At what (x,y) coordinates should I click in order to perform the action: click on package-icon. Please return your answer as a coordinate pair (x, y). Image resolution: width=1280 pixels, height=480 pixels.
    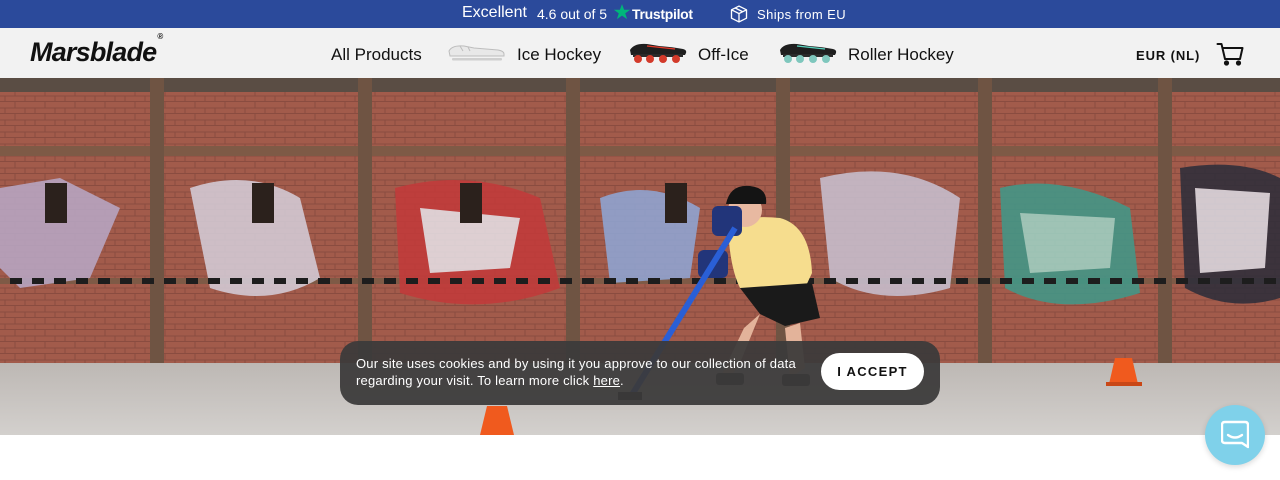
    Looking at the image, I should click on (739, 14).